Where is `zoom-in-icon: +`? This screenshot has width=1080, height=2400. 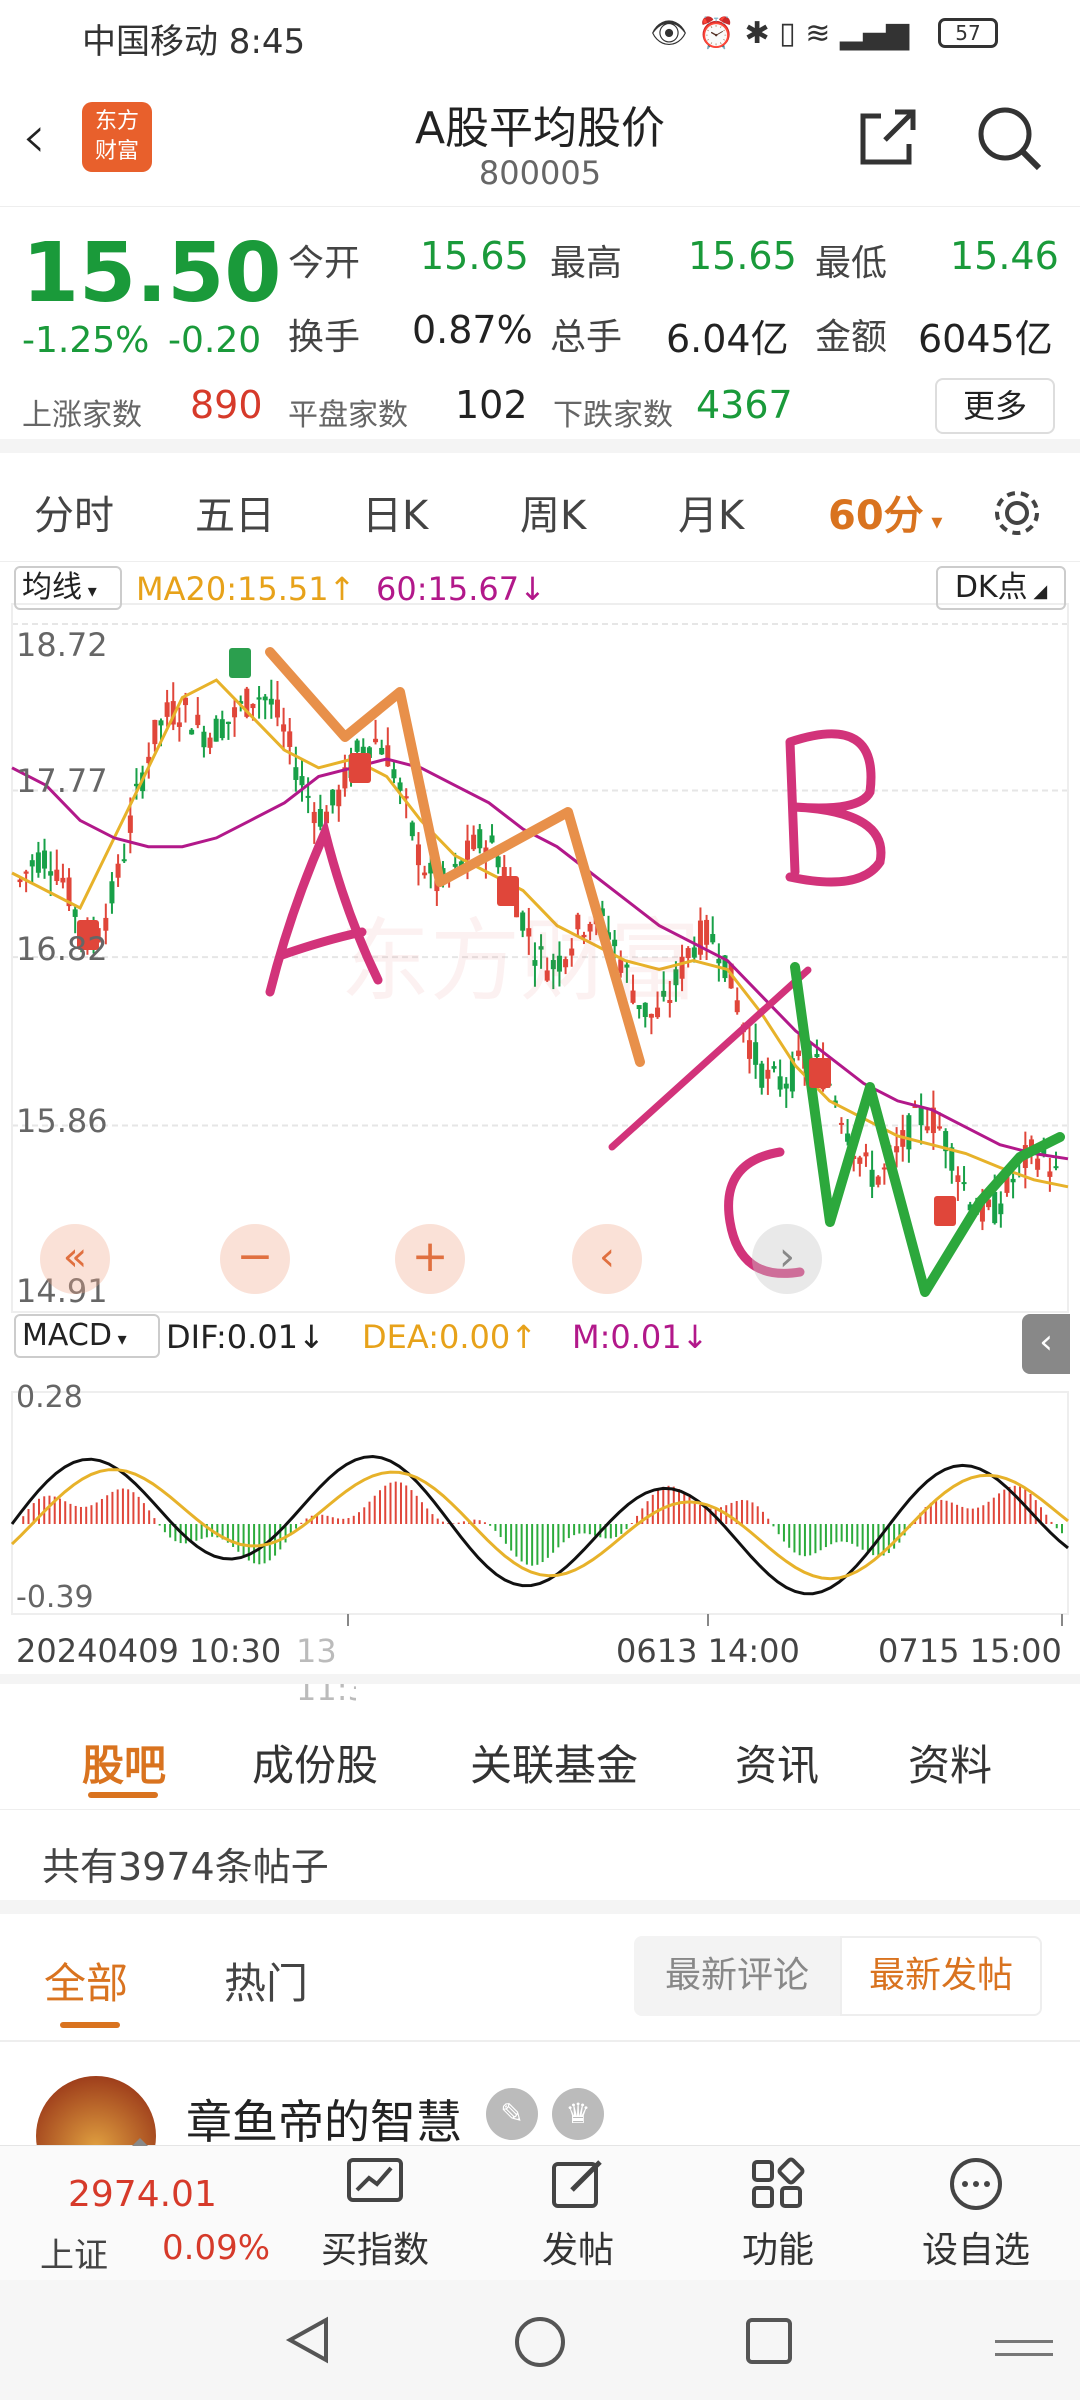
zoom-in-icon: + is located at coordinates (430, 1259).